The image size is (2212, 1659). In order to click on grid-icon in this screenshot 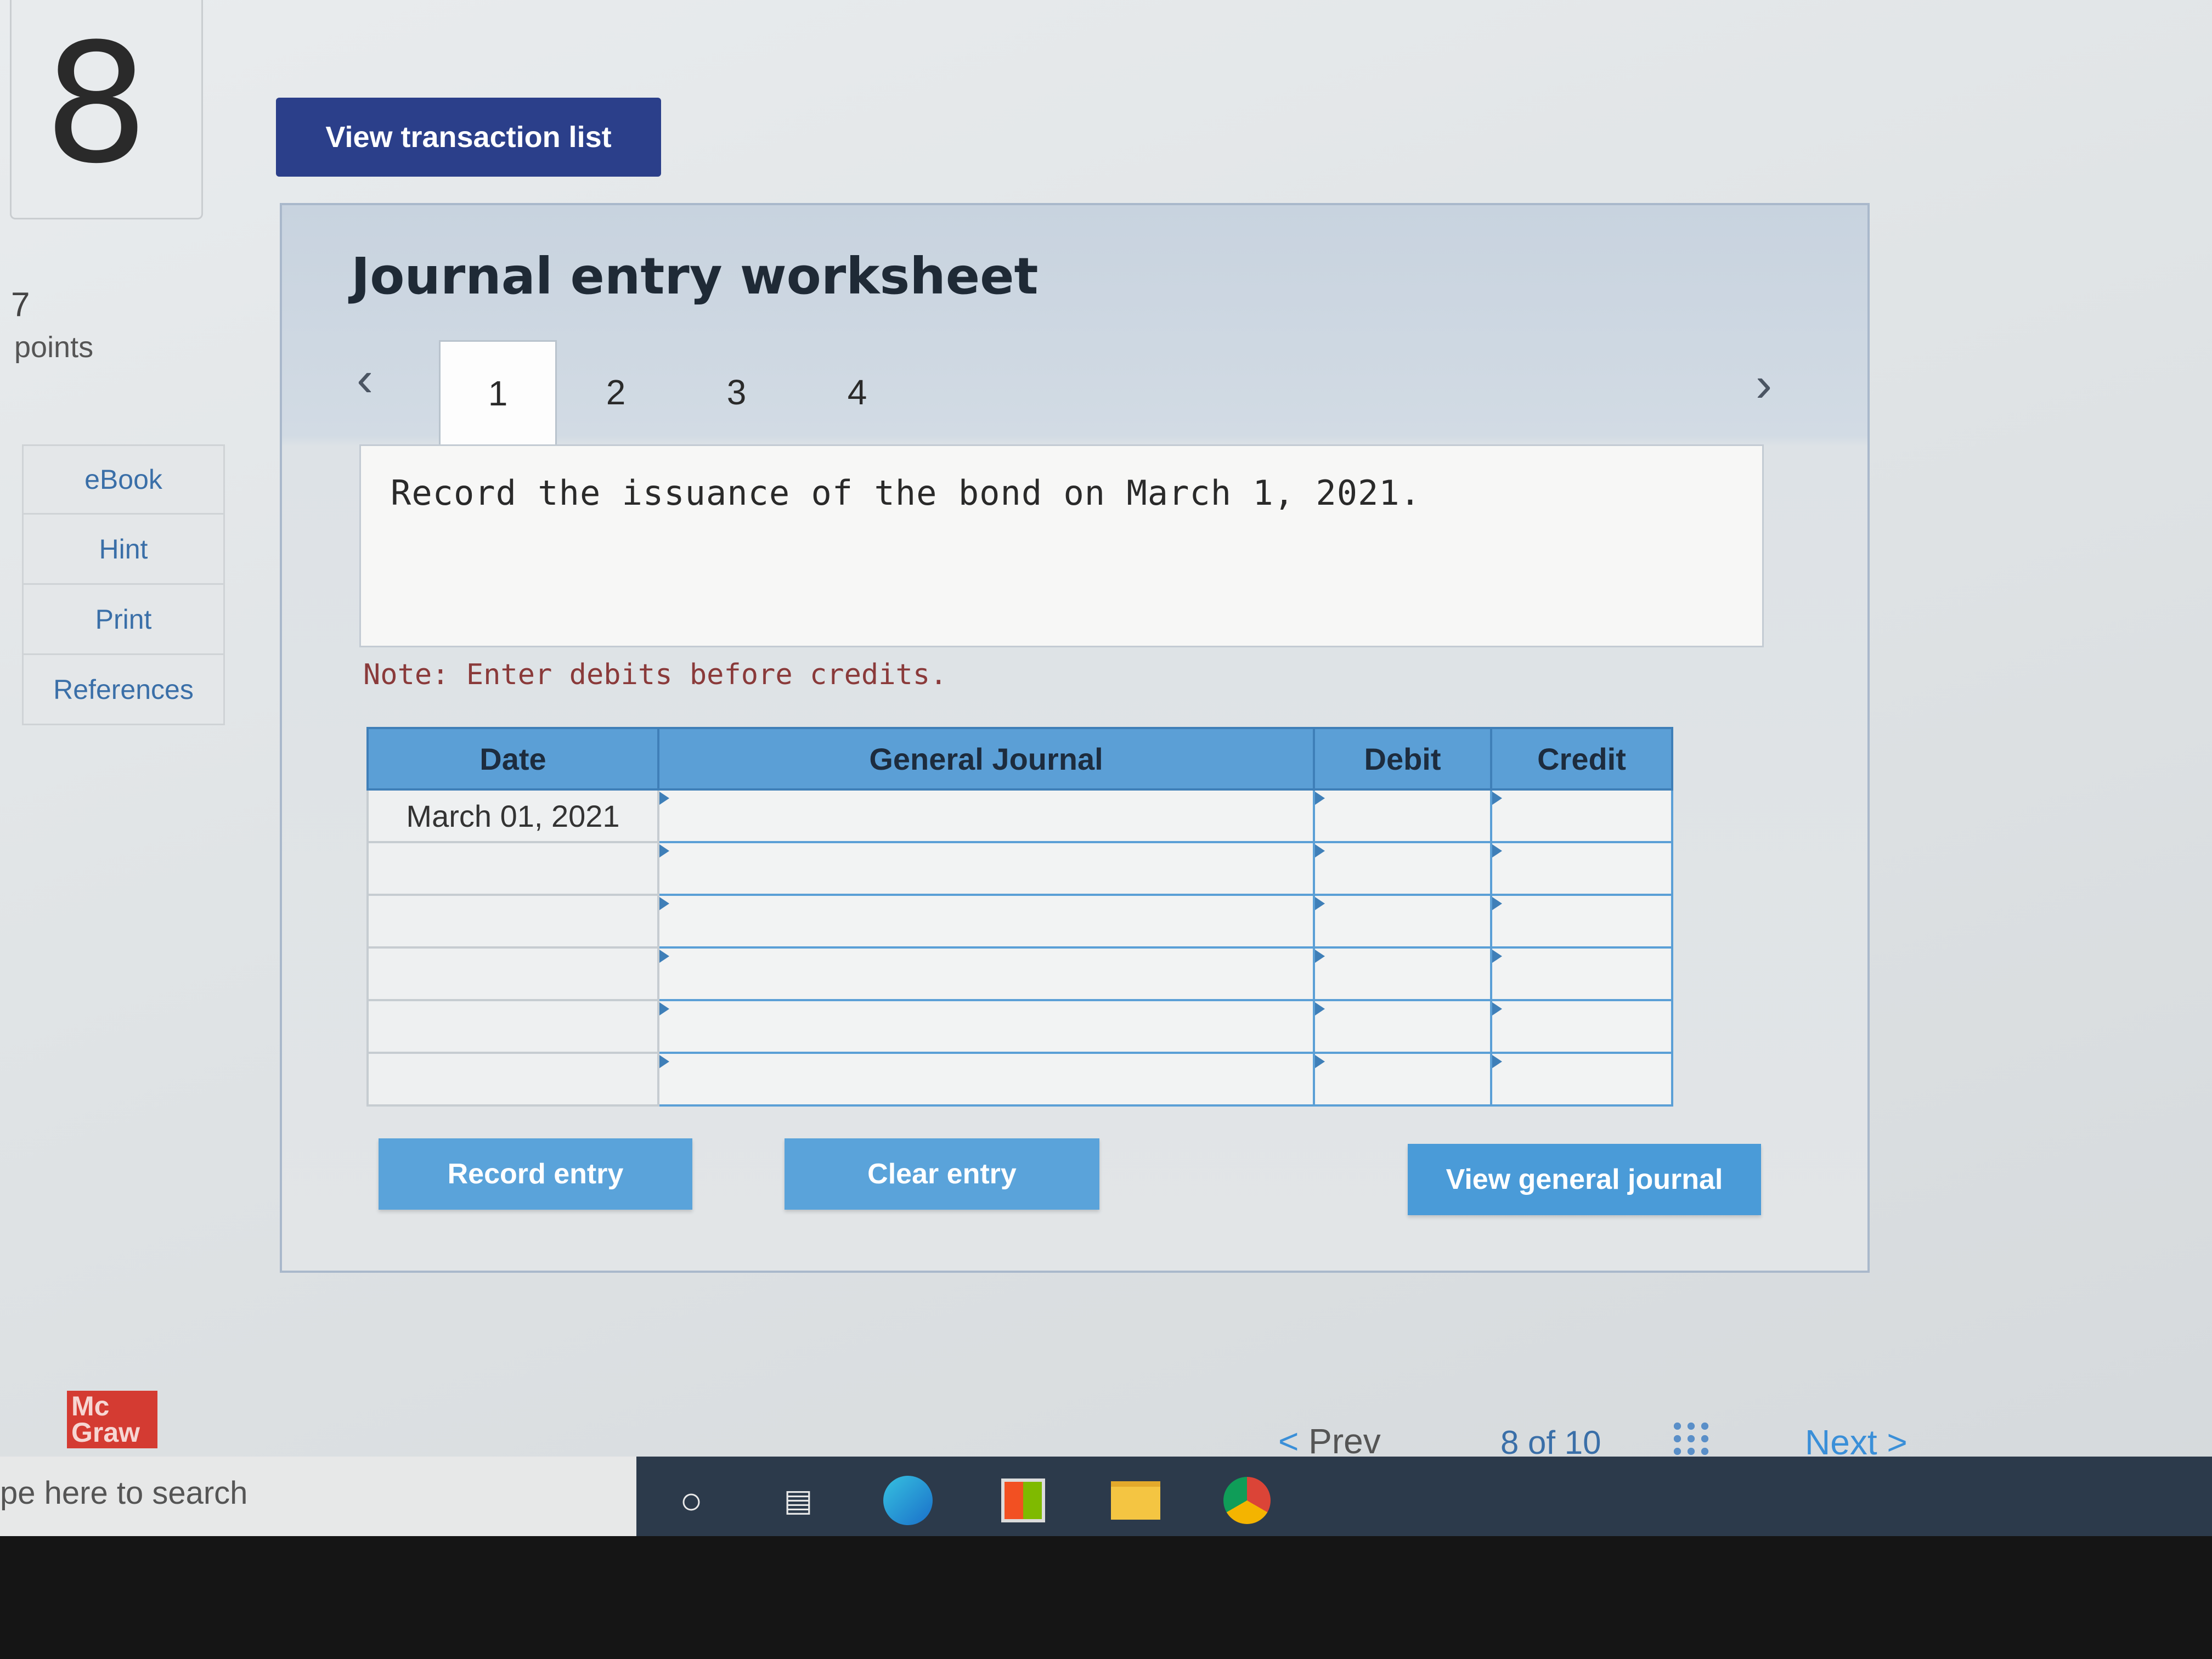, I will do `click(1692, 1439)`.